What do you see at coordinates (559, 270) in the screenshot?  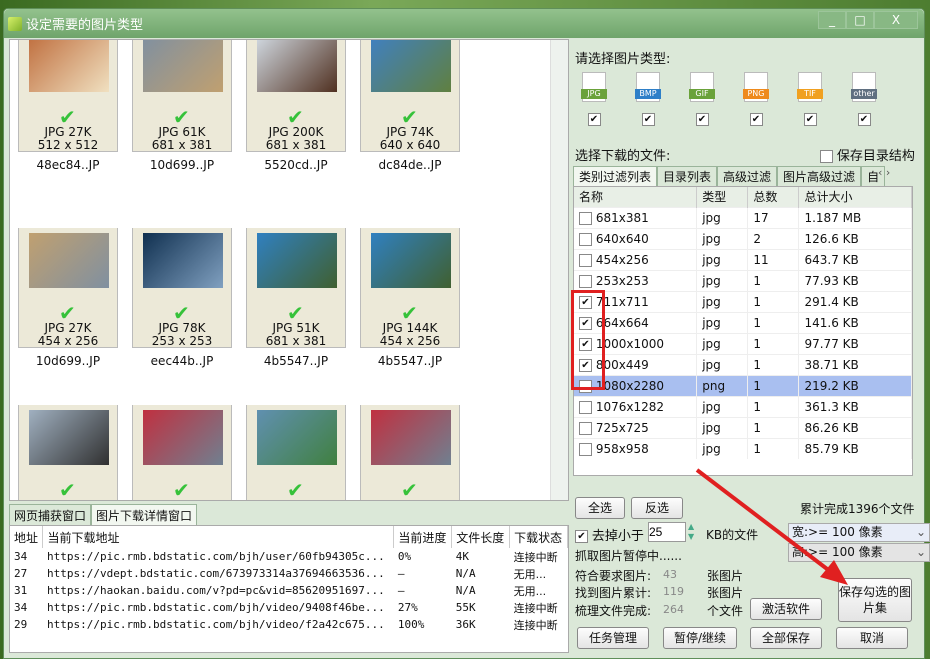 I see `grid-scrollbar` at bounding box center [559, 270].